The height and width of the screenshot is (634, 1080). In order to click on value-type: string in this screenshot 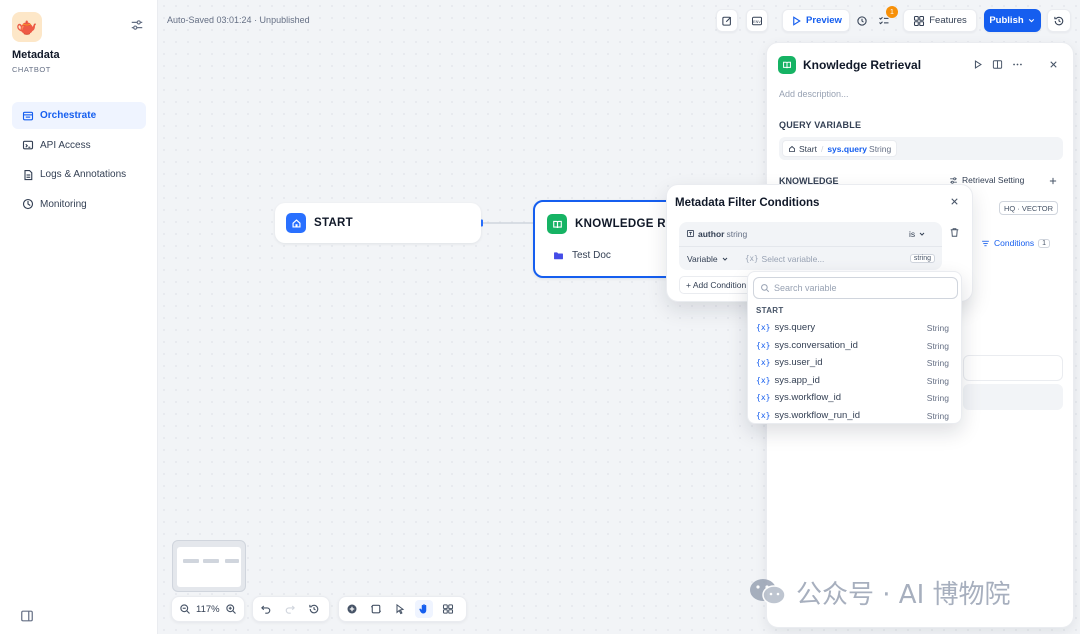, I will do `click(922, 258)`.